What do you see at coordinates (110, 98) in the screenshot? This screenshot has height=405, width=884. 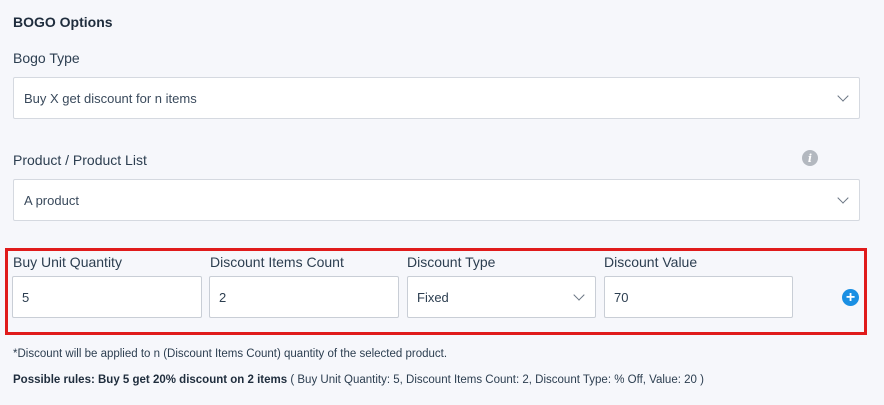 I see `bogo-type-value: Buy X get discount for n items` at bounding box center [110, 98].